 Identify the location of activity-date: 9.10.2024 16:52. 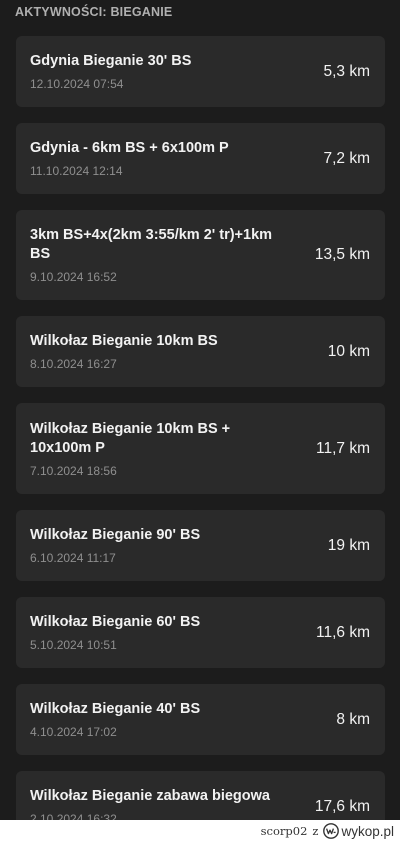
(73, 277).